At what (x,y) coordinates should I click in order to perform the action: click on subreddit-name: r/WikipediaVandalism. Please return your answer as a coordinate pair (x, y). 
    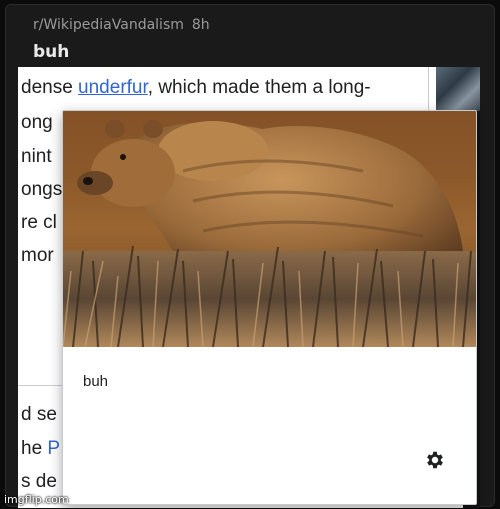
    Looking at the image, I should click on (108, 25).